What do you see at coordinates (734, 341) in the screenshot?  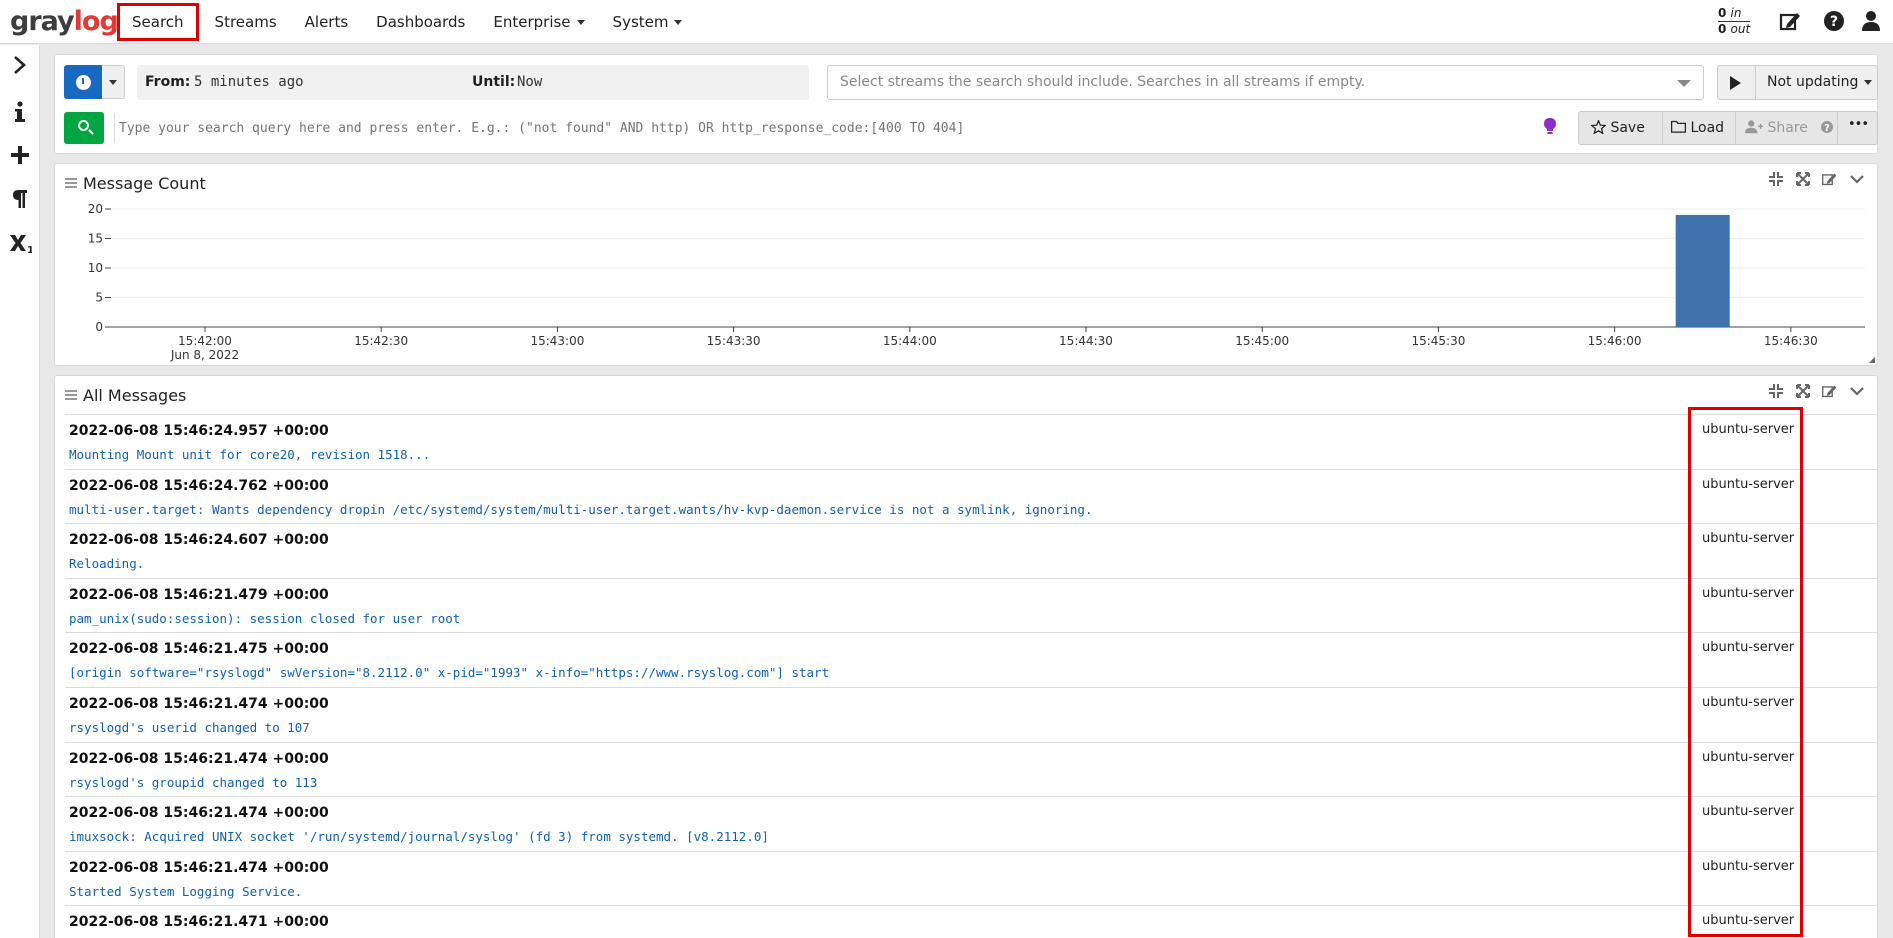 I see `x-tick-label: 15:43:30` at bounding box center [734, 341].